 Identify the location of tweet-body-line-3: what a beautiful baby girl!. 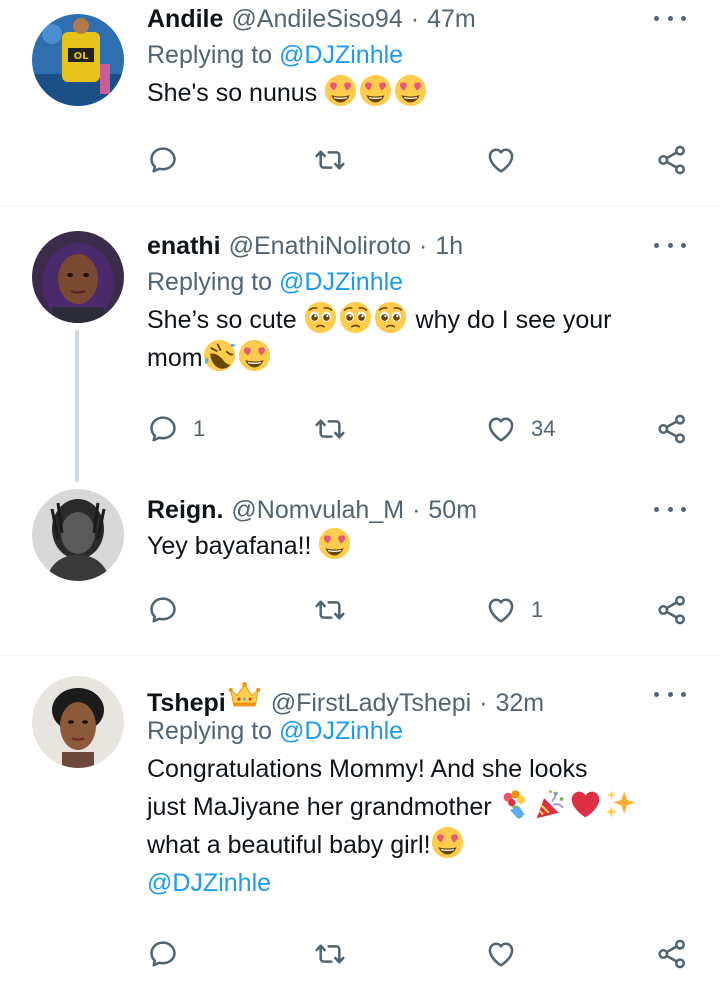
(289, 845).